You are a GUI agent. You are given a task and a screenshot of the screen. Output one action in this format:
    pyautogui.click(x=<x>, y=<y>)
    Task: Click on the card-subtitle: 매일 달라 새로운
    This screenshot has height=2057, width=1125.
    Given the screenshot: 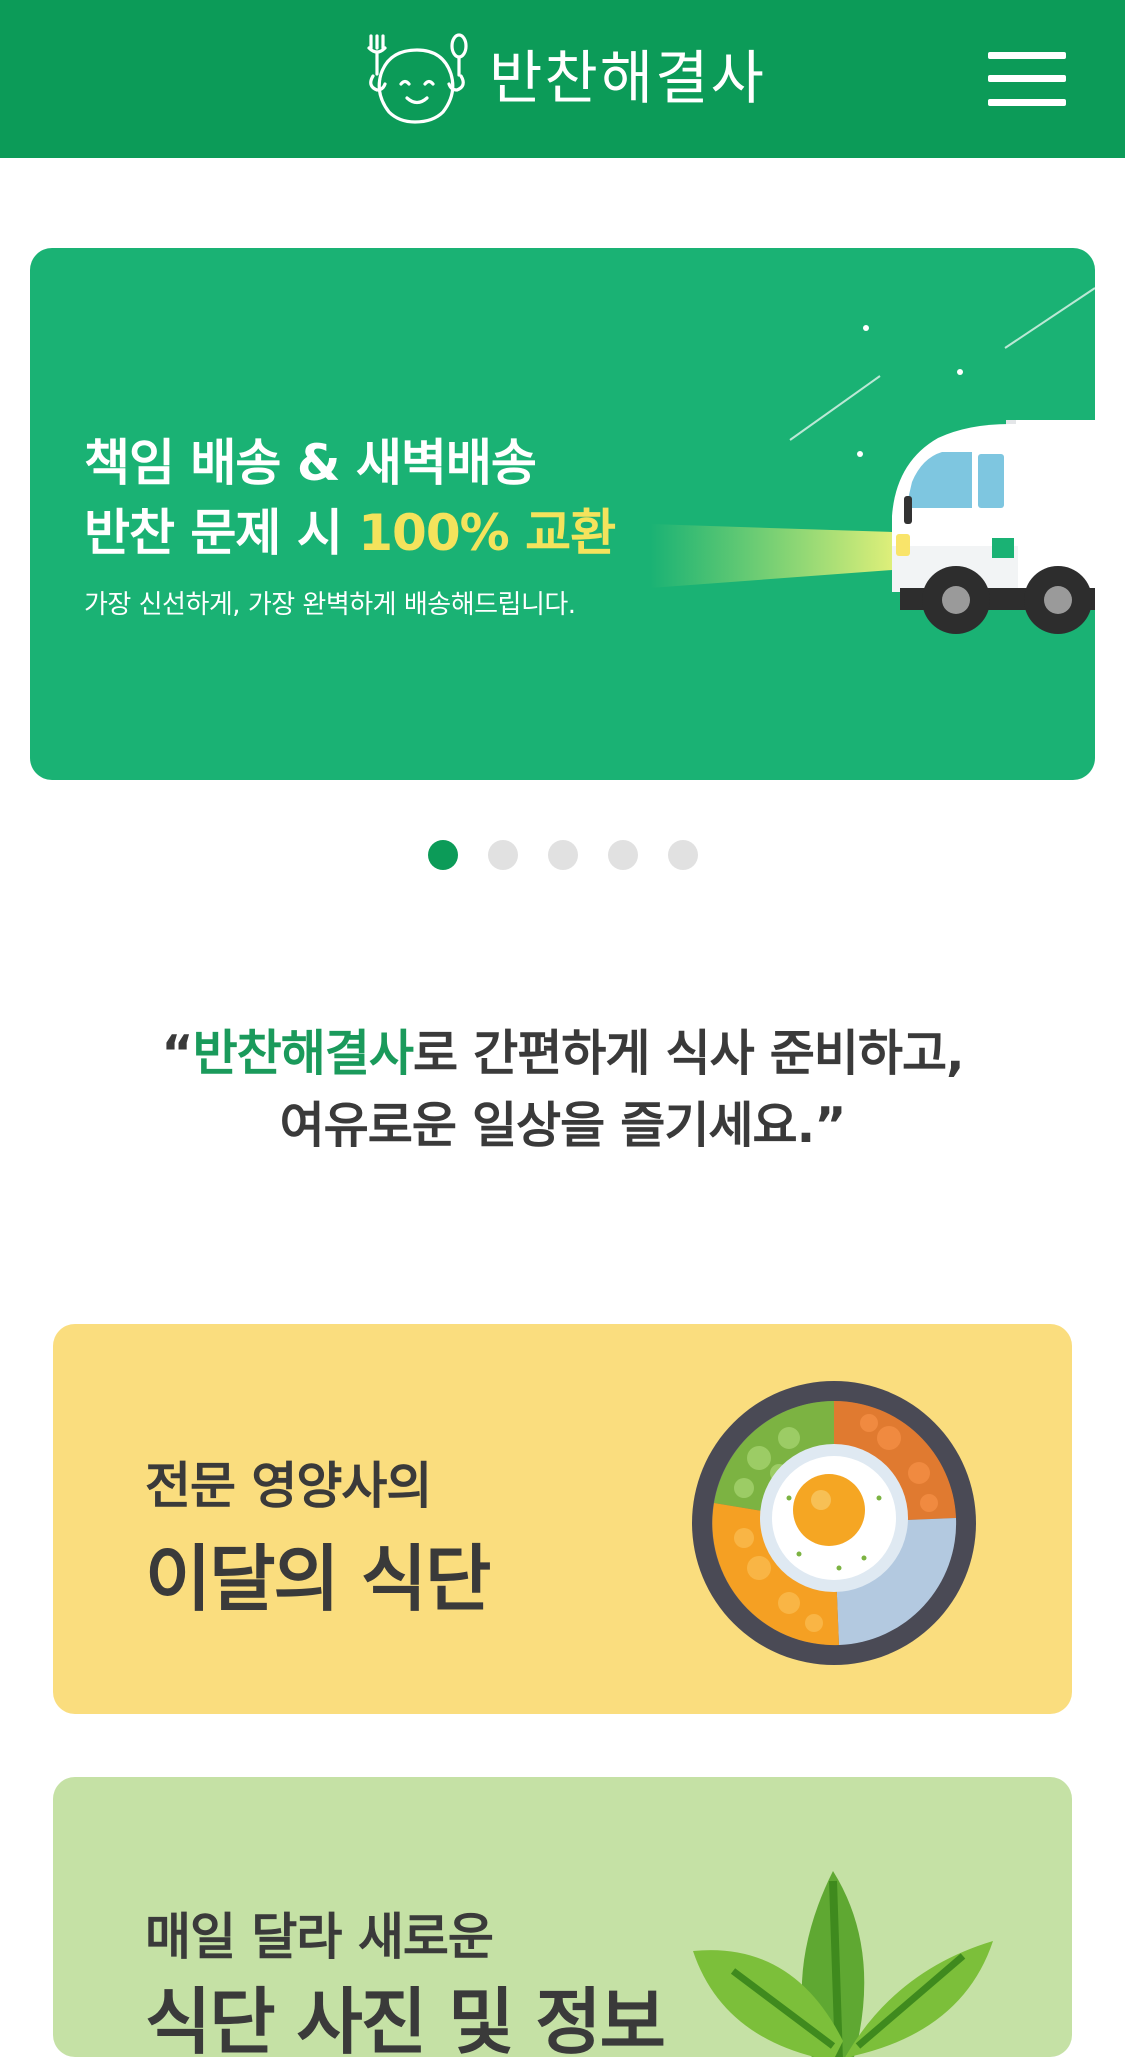 What is the action you would take?
    pyautogui.click(x=319, y=1937)
    